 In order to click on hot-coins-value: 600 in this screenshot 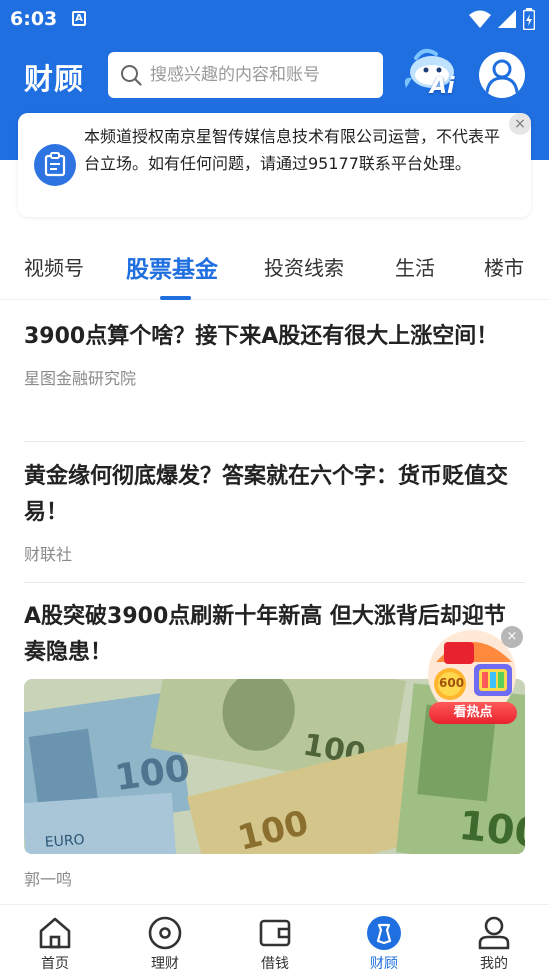, I will do `click(452, 683)`.